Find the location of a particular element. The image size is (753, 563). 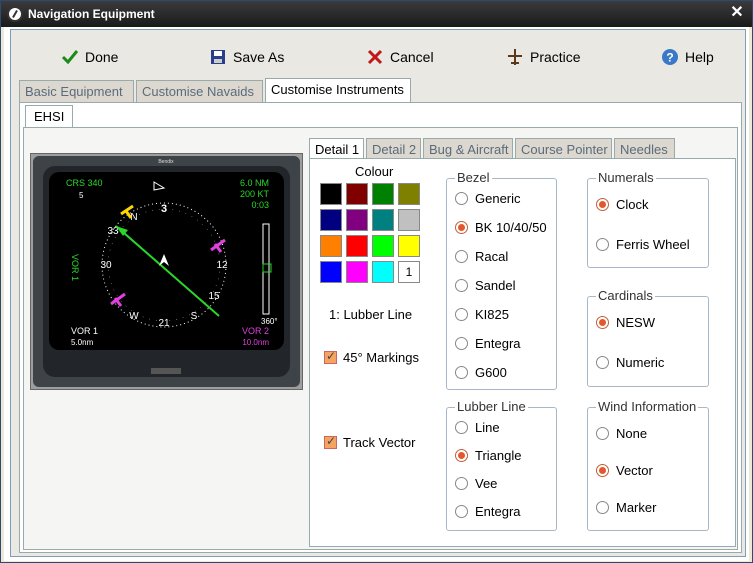

lubber_line-option-triangle: Triangle is located at coordinates (488, 455).